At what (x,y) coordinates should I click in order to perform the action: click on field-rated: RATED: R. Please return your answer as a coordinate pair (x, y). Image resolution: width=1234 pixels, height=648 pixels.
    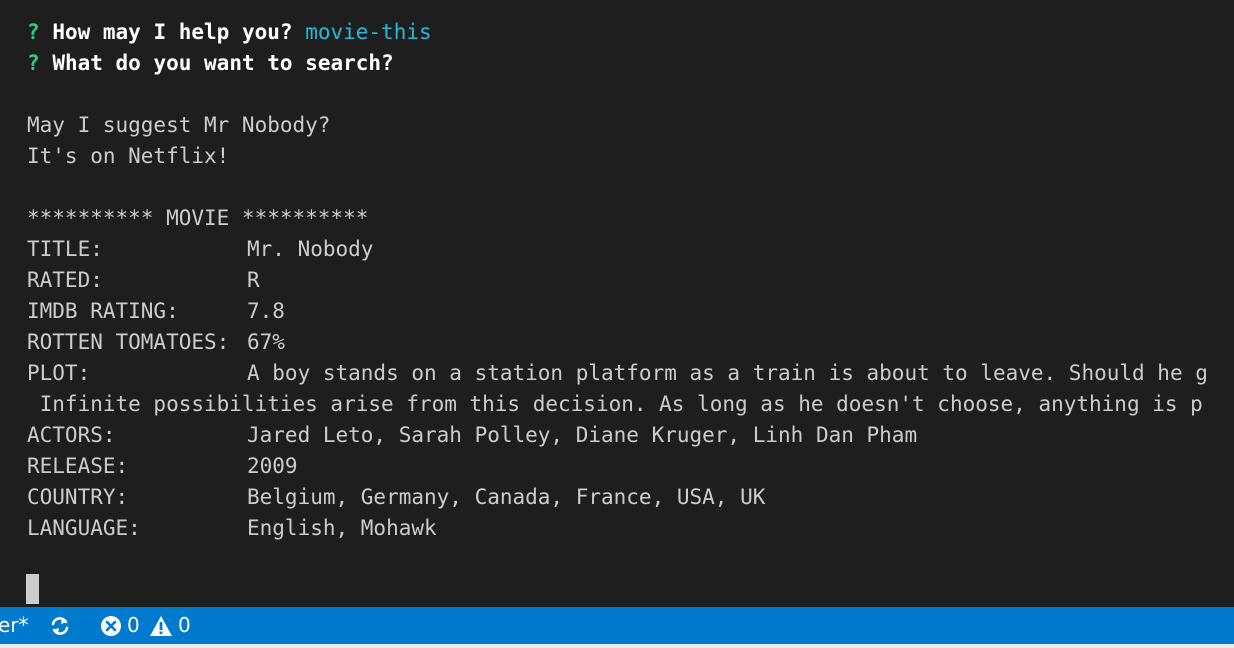
    Looking at the image, I should click on (143, 280).